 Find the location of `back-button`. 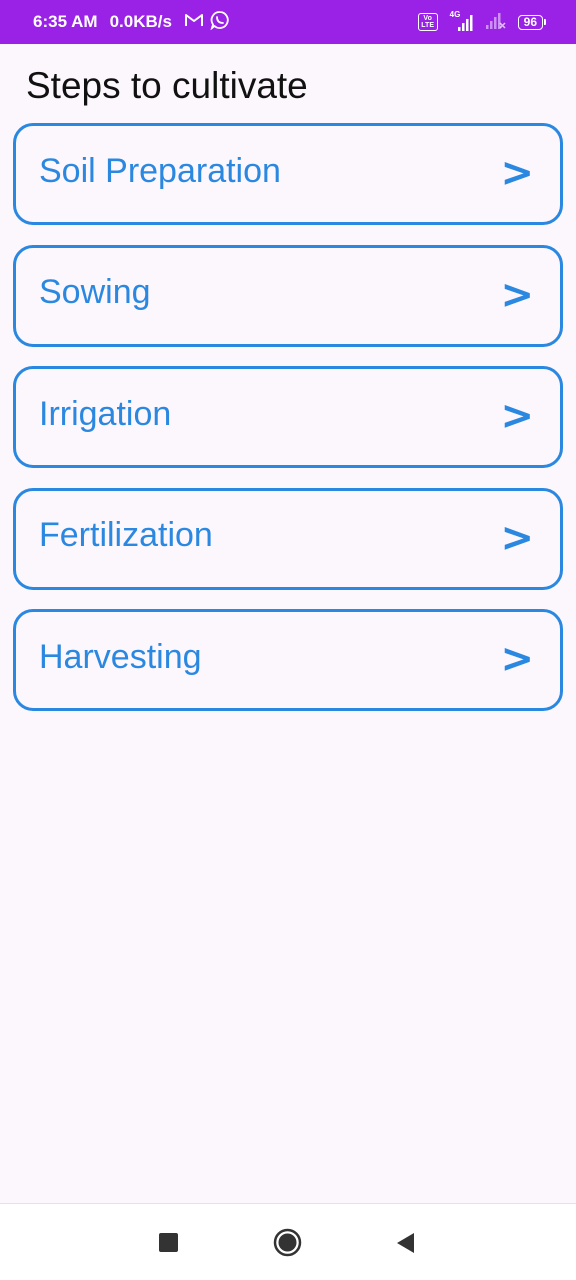

back-button is located at coordinates (405, 1243).